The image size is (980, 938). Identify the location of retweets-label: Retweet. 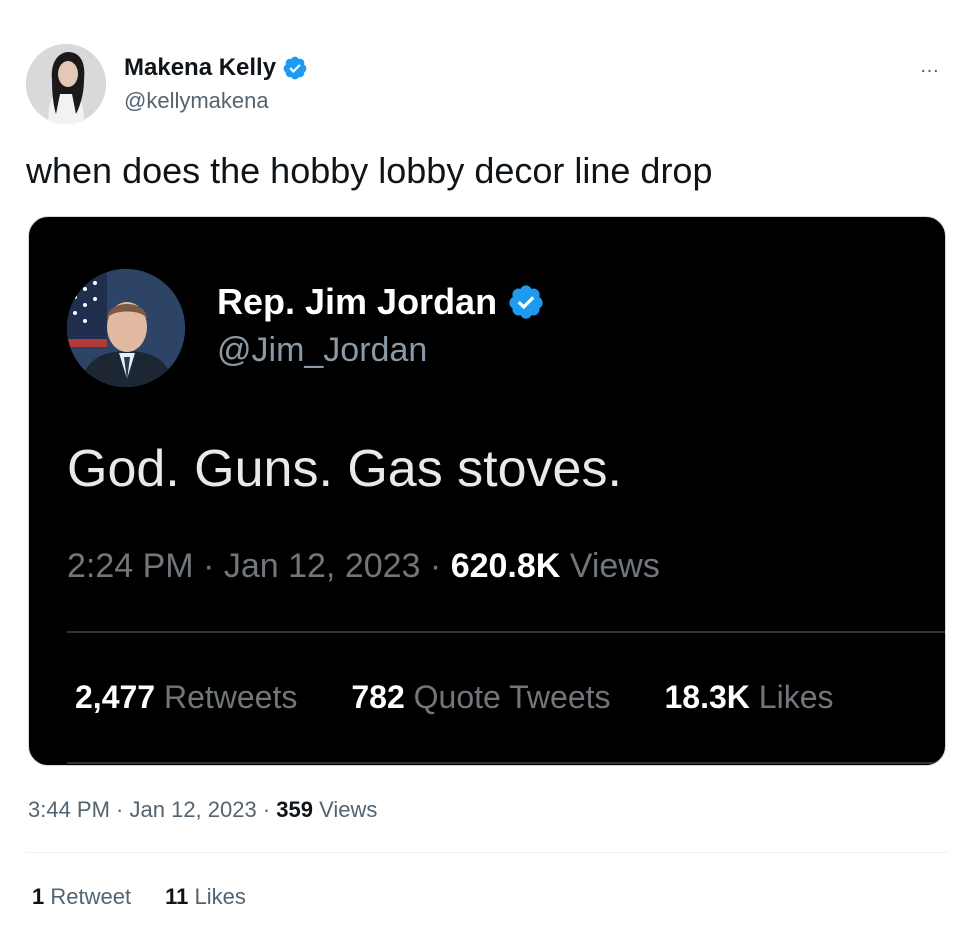
(88, 896).